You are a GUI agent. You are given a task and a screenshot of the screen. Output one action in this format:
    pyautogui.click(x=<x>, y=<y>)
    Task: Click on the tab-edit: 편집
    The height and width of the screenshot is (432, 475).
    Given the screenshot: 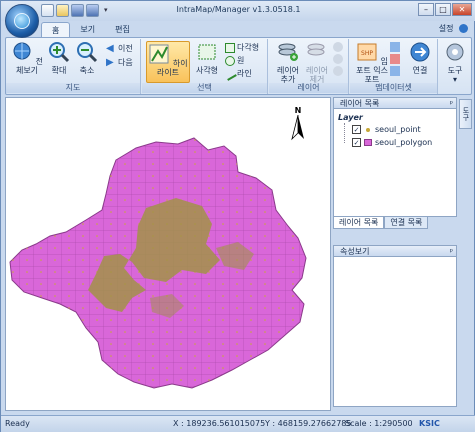 What is the action you would take?
    pyautogui.click(x=122, y=29)
    